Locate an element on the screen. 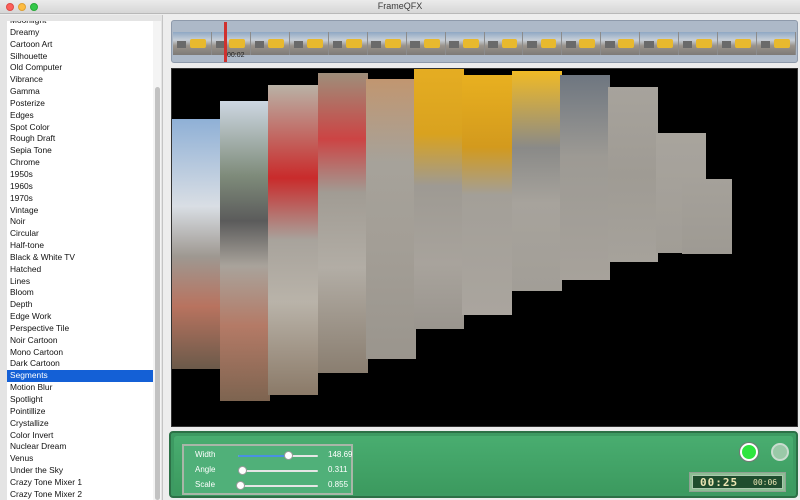 This screenshot has height=500, width=800. filter-item: Vibrance is located at coordinates (80, 80).